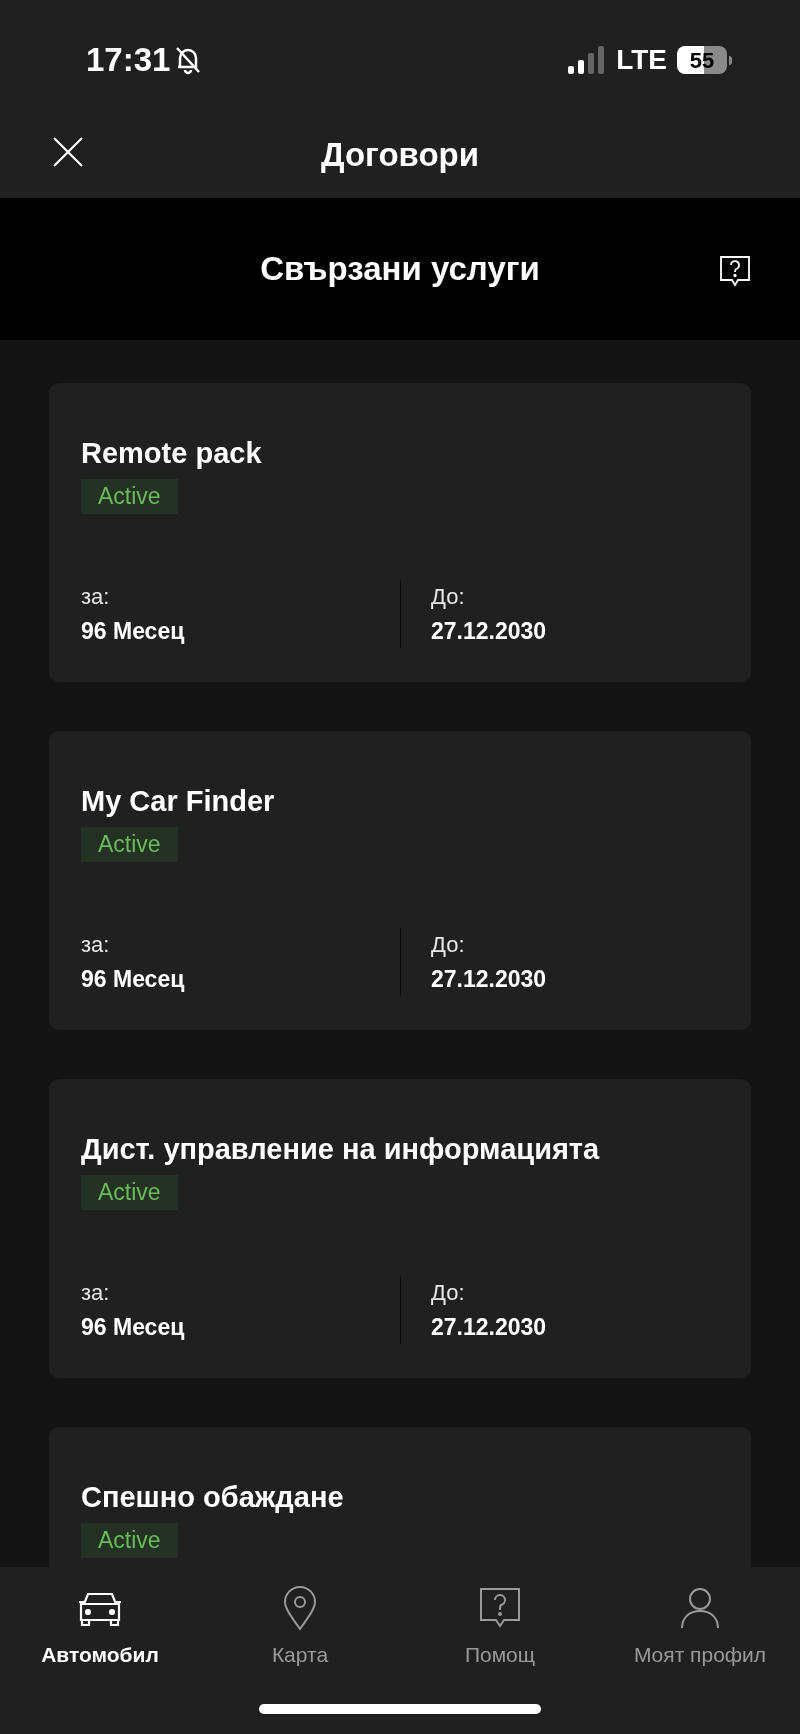 This screenshot has width=800, height=1734. Describe the element at coordinates (178, 801) in the screenshot. I see `service-name: My Car Finder` at that location.